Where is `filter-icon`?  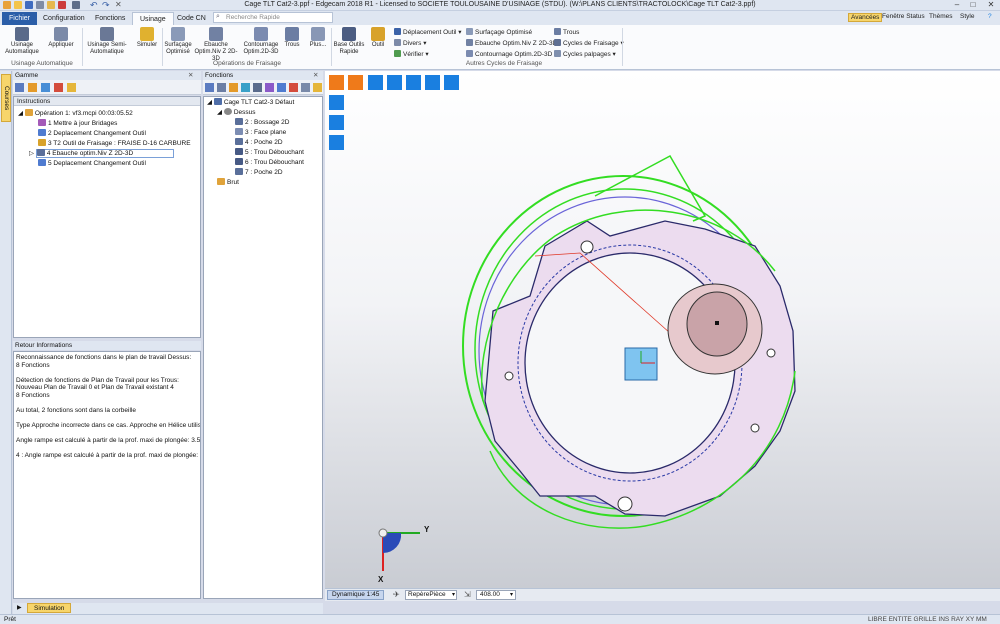
filter-icon is located at coordinates (221, 87).